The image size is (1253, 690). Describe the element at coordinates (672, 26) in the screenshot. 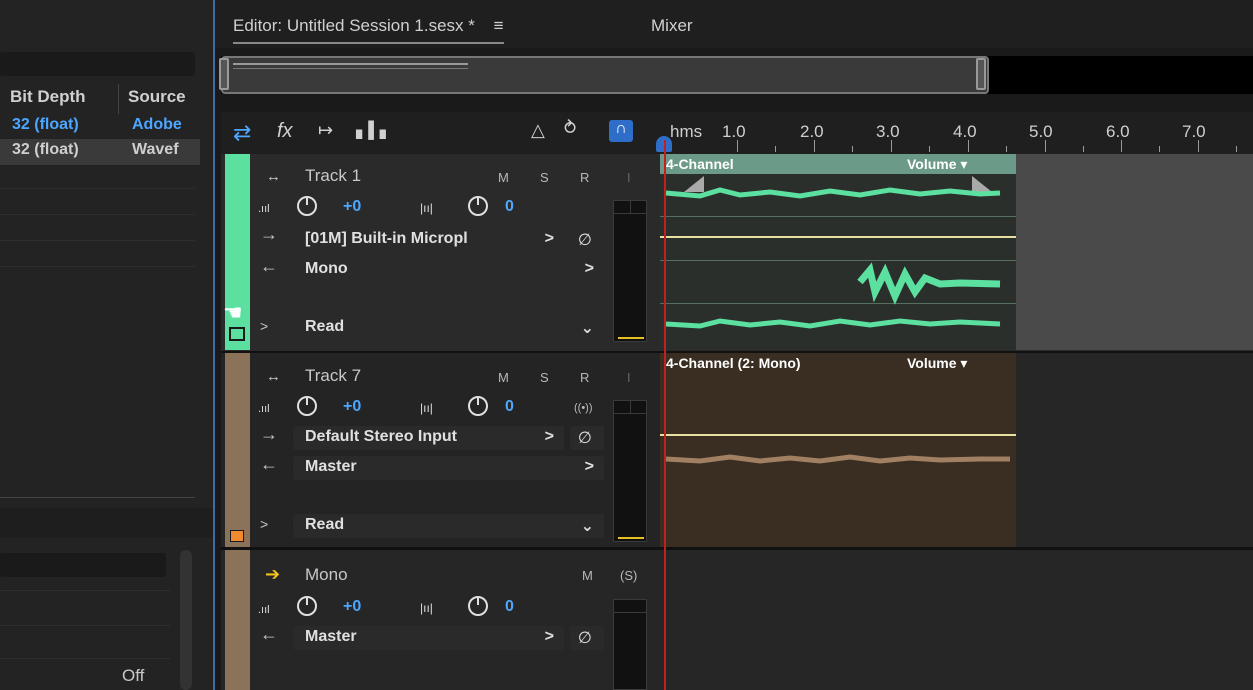

I see `tab-mixer: Mixer` at that location.